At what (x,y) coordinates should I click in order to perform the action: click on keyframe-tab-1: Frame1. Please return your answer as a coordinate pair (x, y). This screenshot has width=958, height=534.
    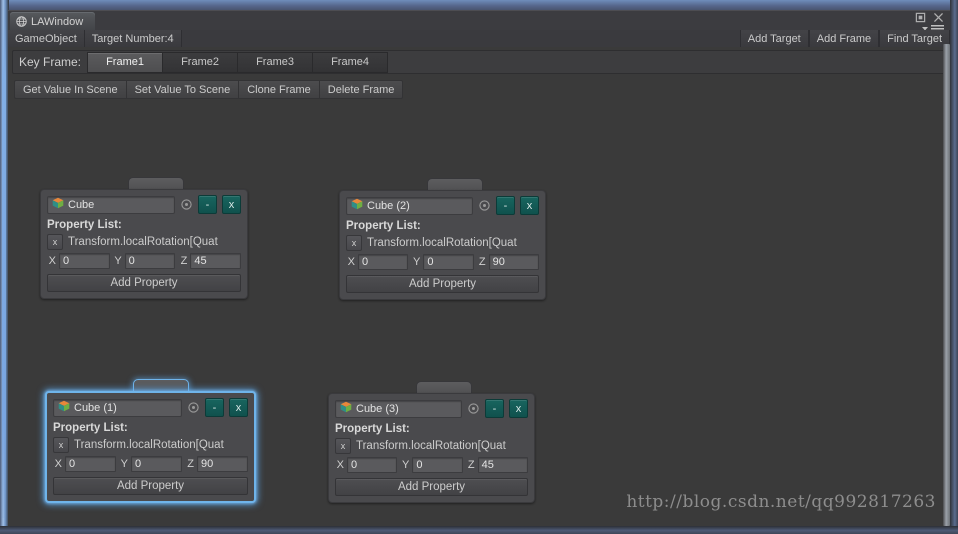
    Looking at the image, I should click on (125, 62).